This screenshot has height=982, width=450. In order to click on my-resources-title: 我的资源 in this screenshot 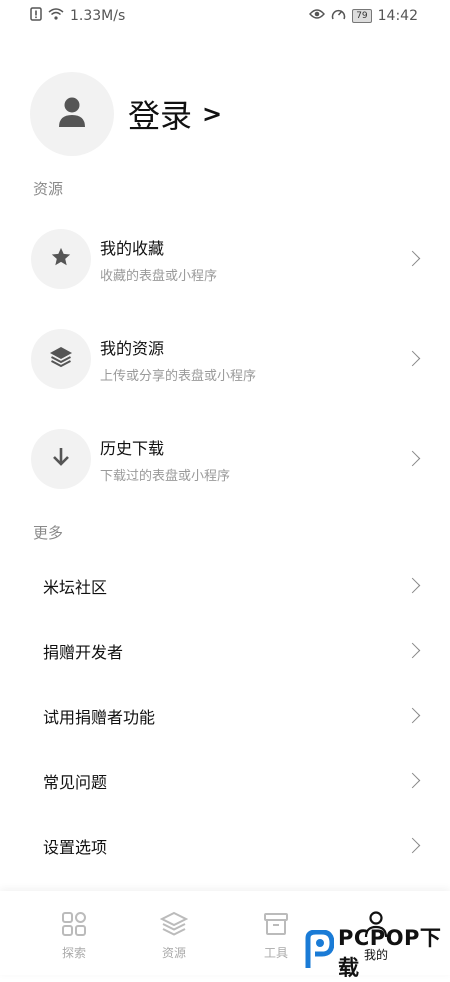, I will do `click(132, 348)`.